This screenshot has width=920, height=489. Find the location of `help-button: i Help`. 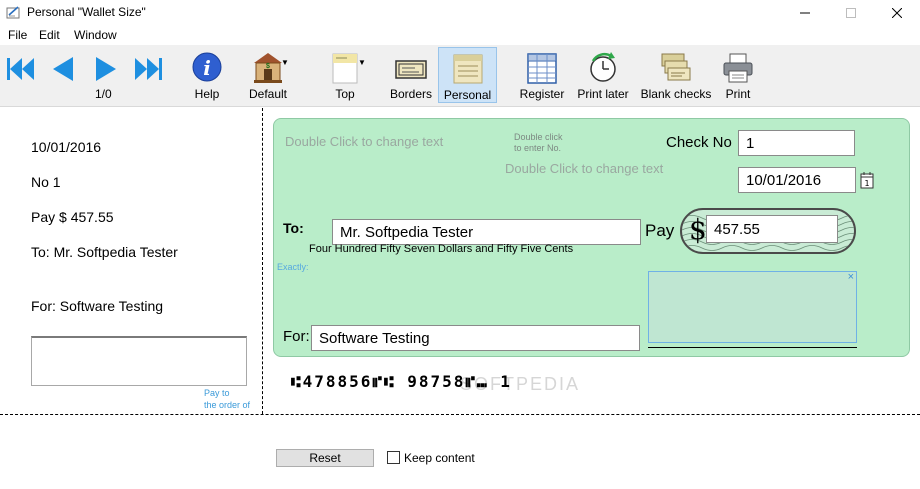

help-button: i Help is located at coordinates (207, 75).